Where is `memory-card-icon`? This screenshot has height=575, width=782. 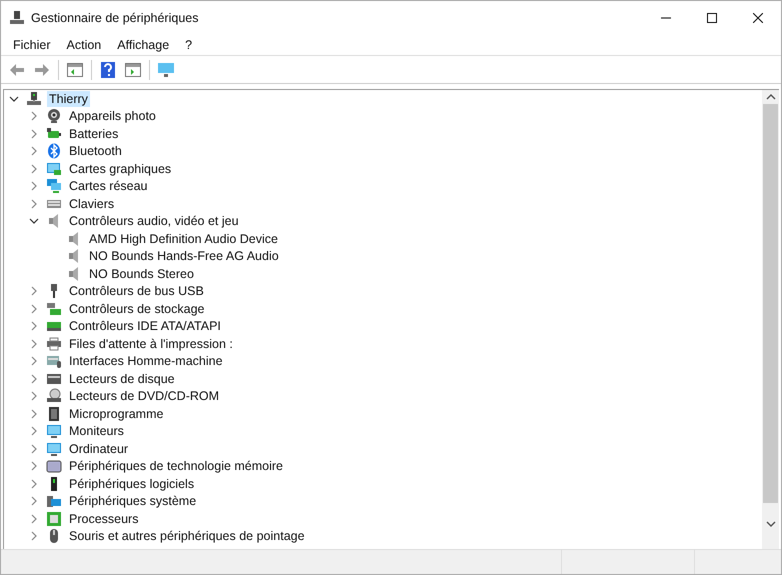
memory-card-icon is located at coordinates (54, 466).